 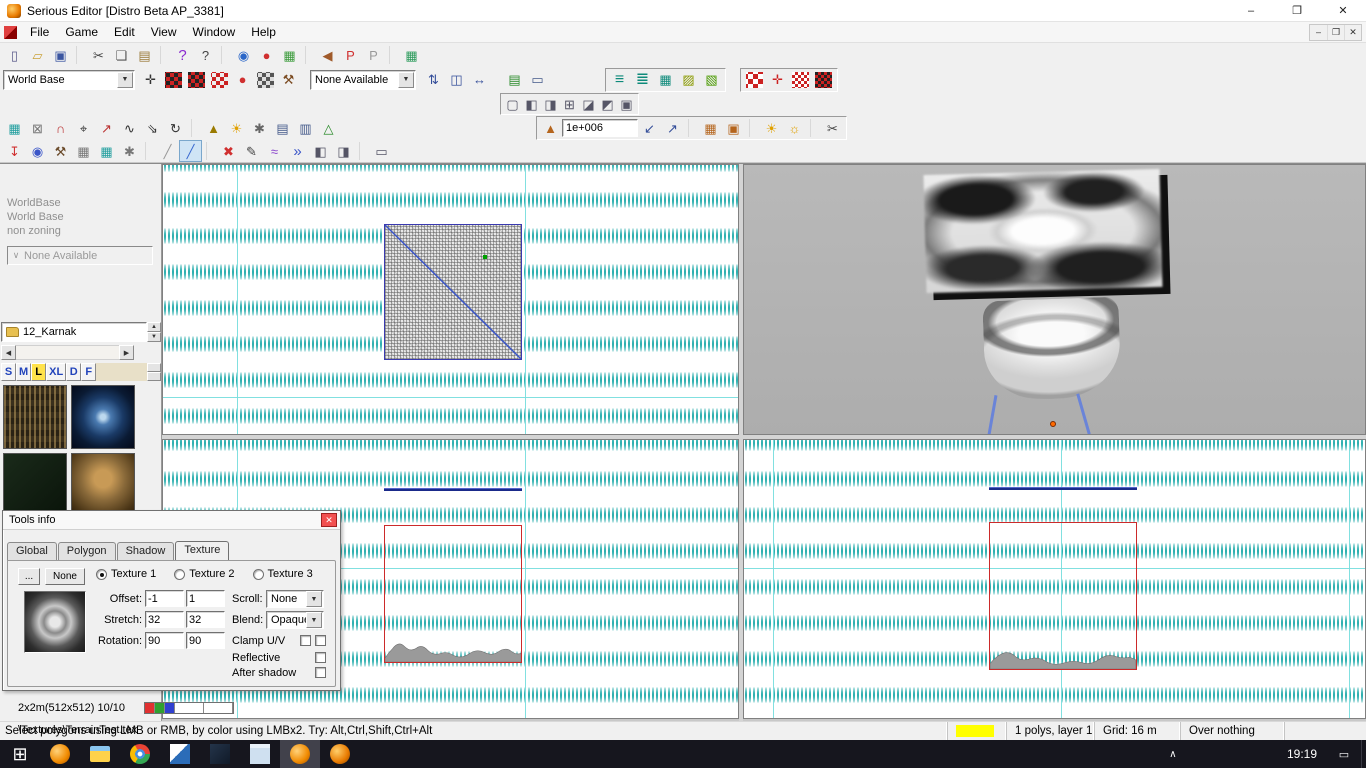 I want to click on texture-size-tab: L, so click(x=39, y=372).